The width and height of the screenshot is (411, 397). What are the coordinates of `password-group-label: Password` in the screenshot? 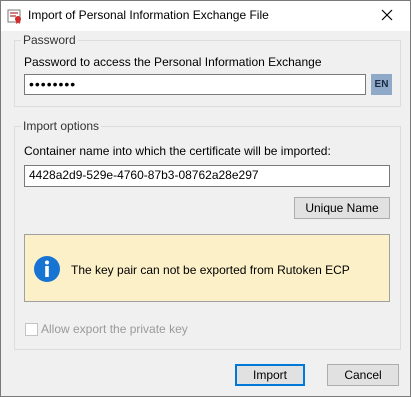 It's located at (49, 40).